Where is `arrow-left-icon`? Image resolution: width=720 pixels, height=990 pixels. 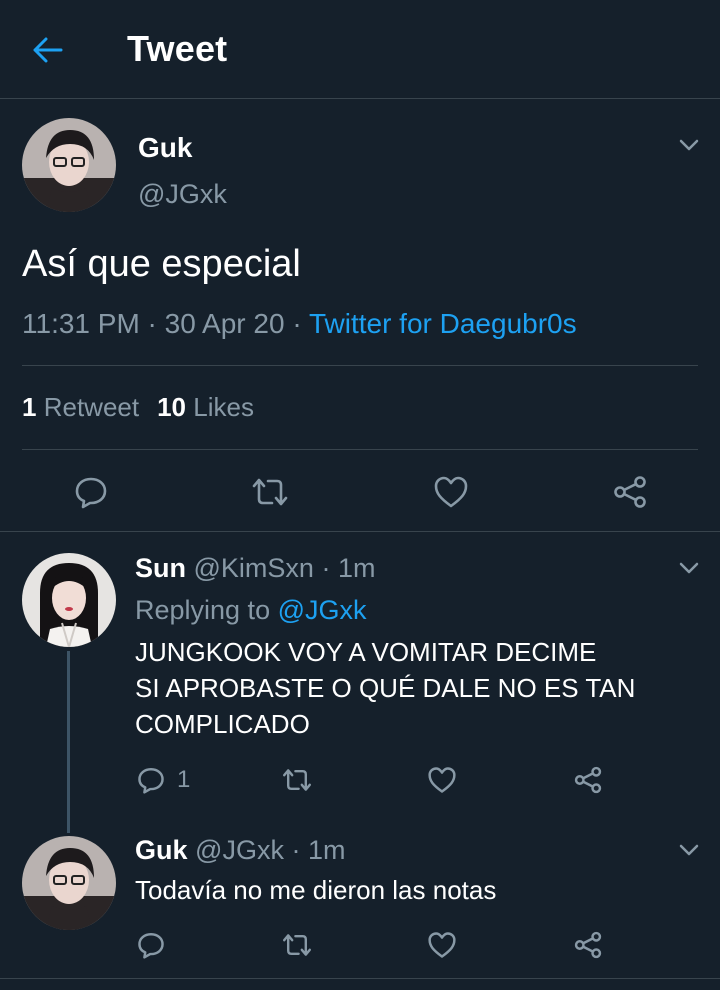
arrow-left-icon is located at coordinates (48, 50).